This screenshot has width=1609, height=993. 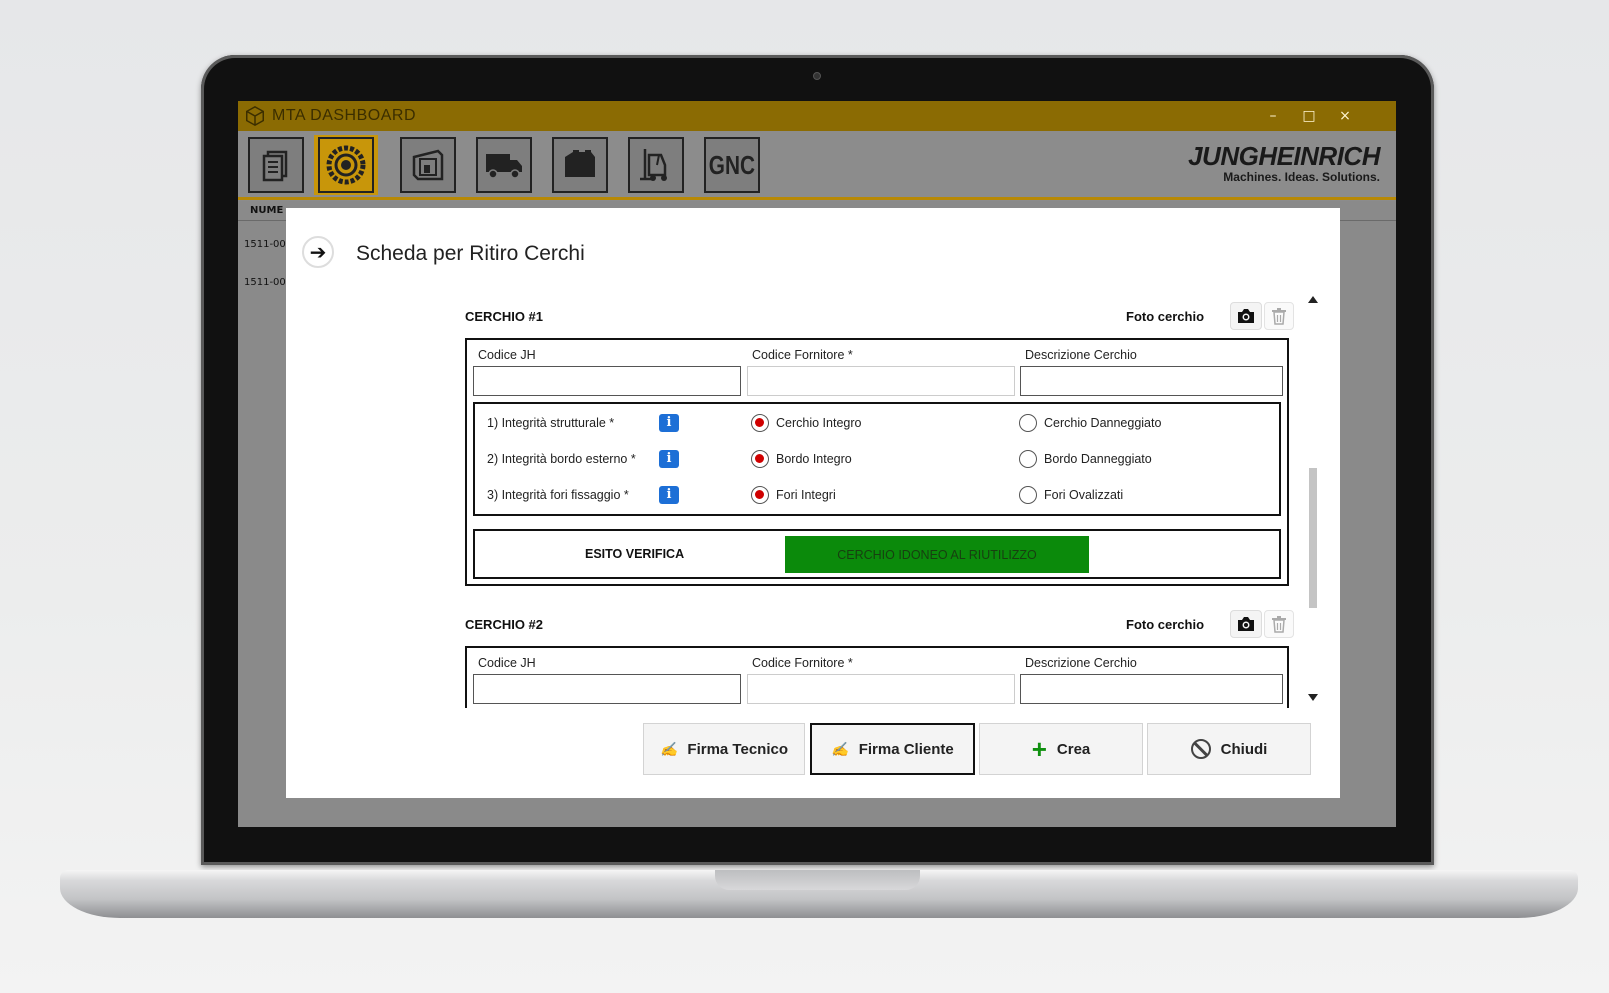 What do you see at coordinates (937, 554) in the screenshot?
I see `esito-result-badge: CERCHIO IDONEO AL RIUTILIZZO` at bounding box center [937, 554].